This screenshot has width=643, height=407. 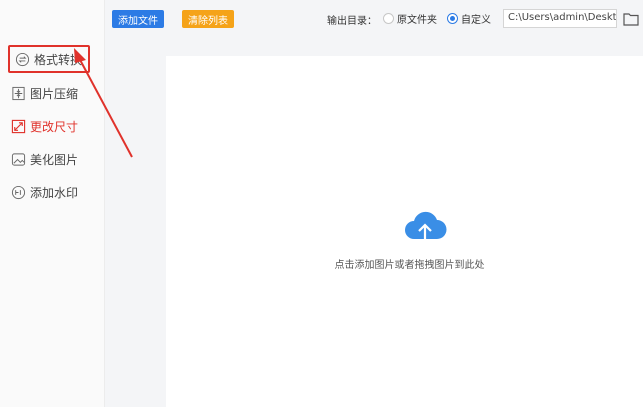 What do you see at coordinates (560, 18) in the screenshot?
I see `output-path-field: C:\Users\admin\Deskto` at bounding box center [560, 18].